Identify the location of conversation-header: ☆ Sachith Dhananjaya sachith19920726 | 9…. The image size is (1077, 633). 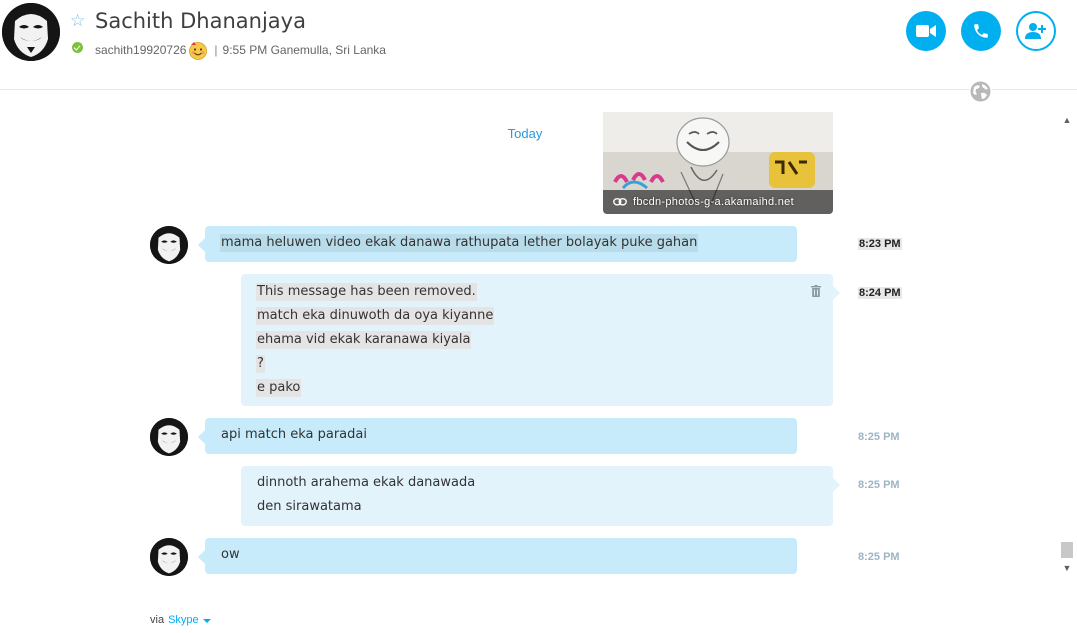
(538, 45).